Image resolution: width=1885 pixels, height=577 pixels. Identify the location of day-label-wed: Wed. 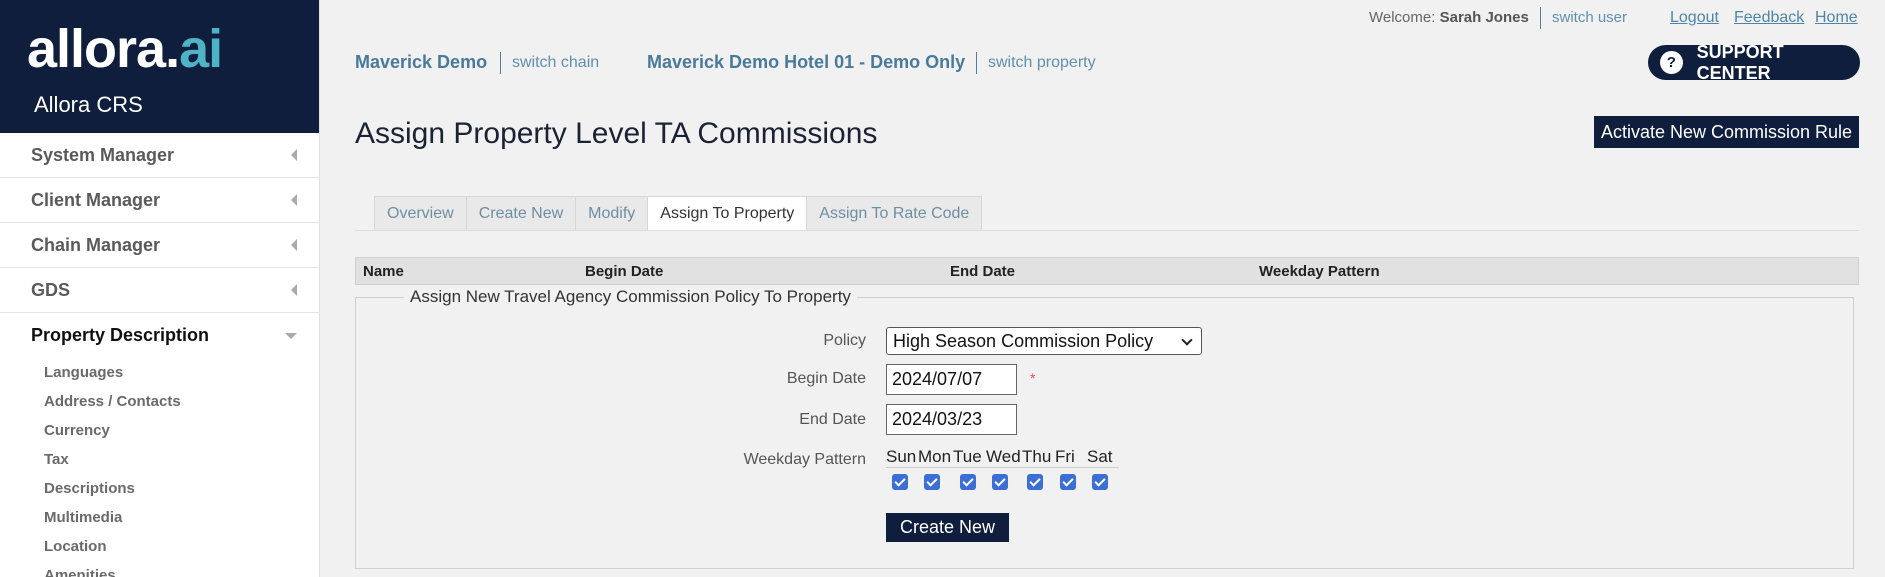
(1003, 456).